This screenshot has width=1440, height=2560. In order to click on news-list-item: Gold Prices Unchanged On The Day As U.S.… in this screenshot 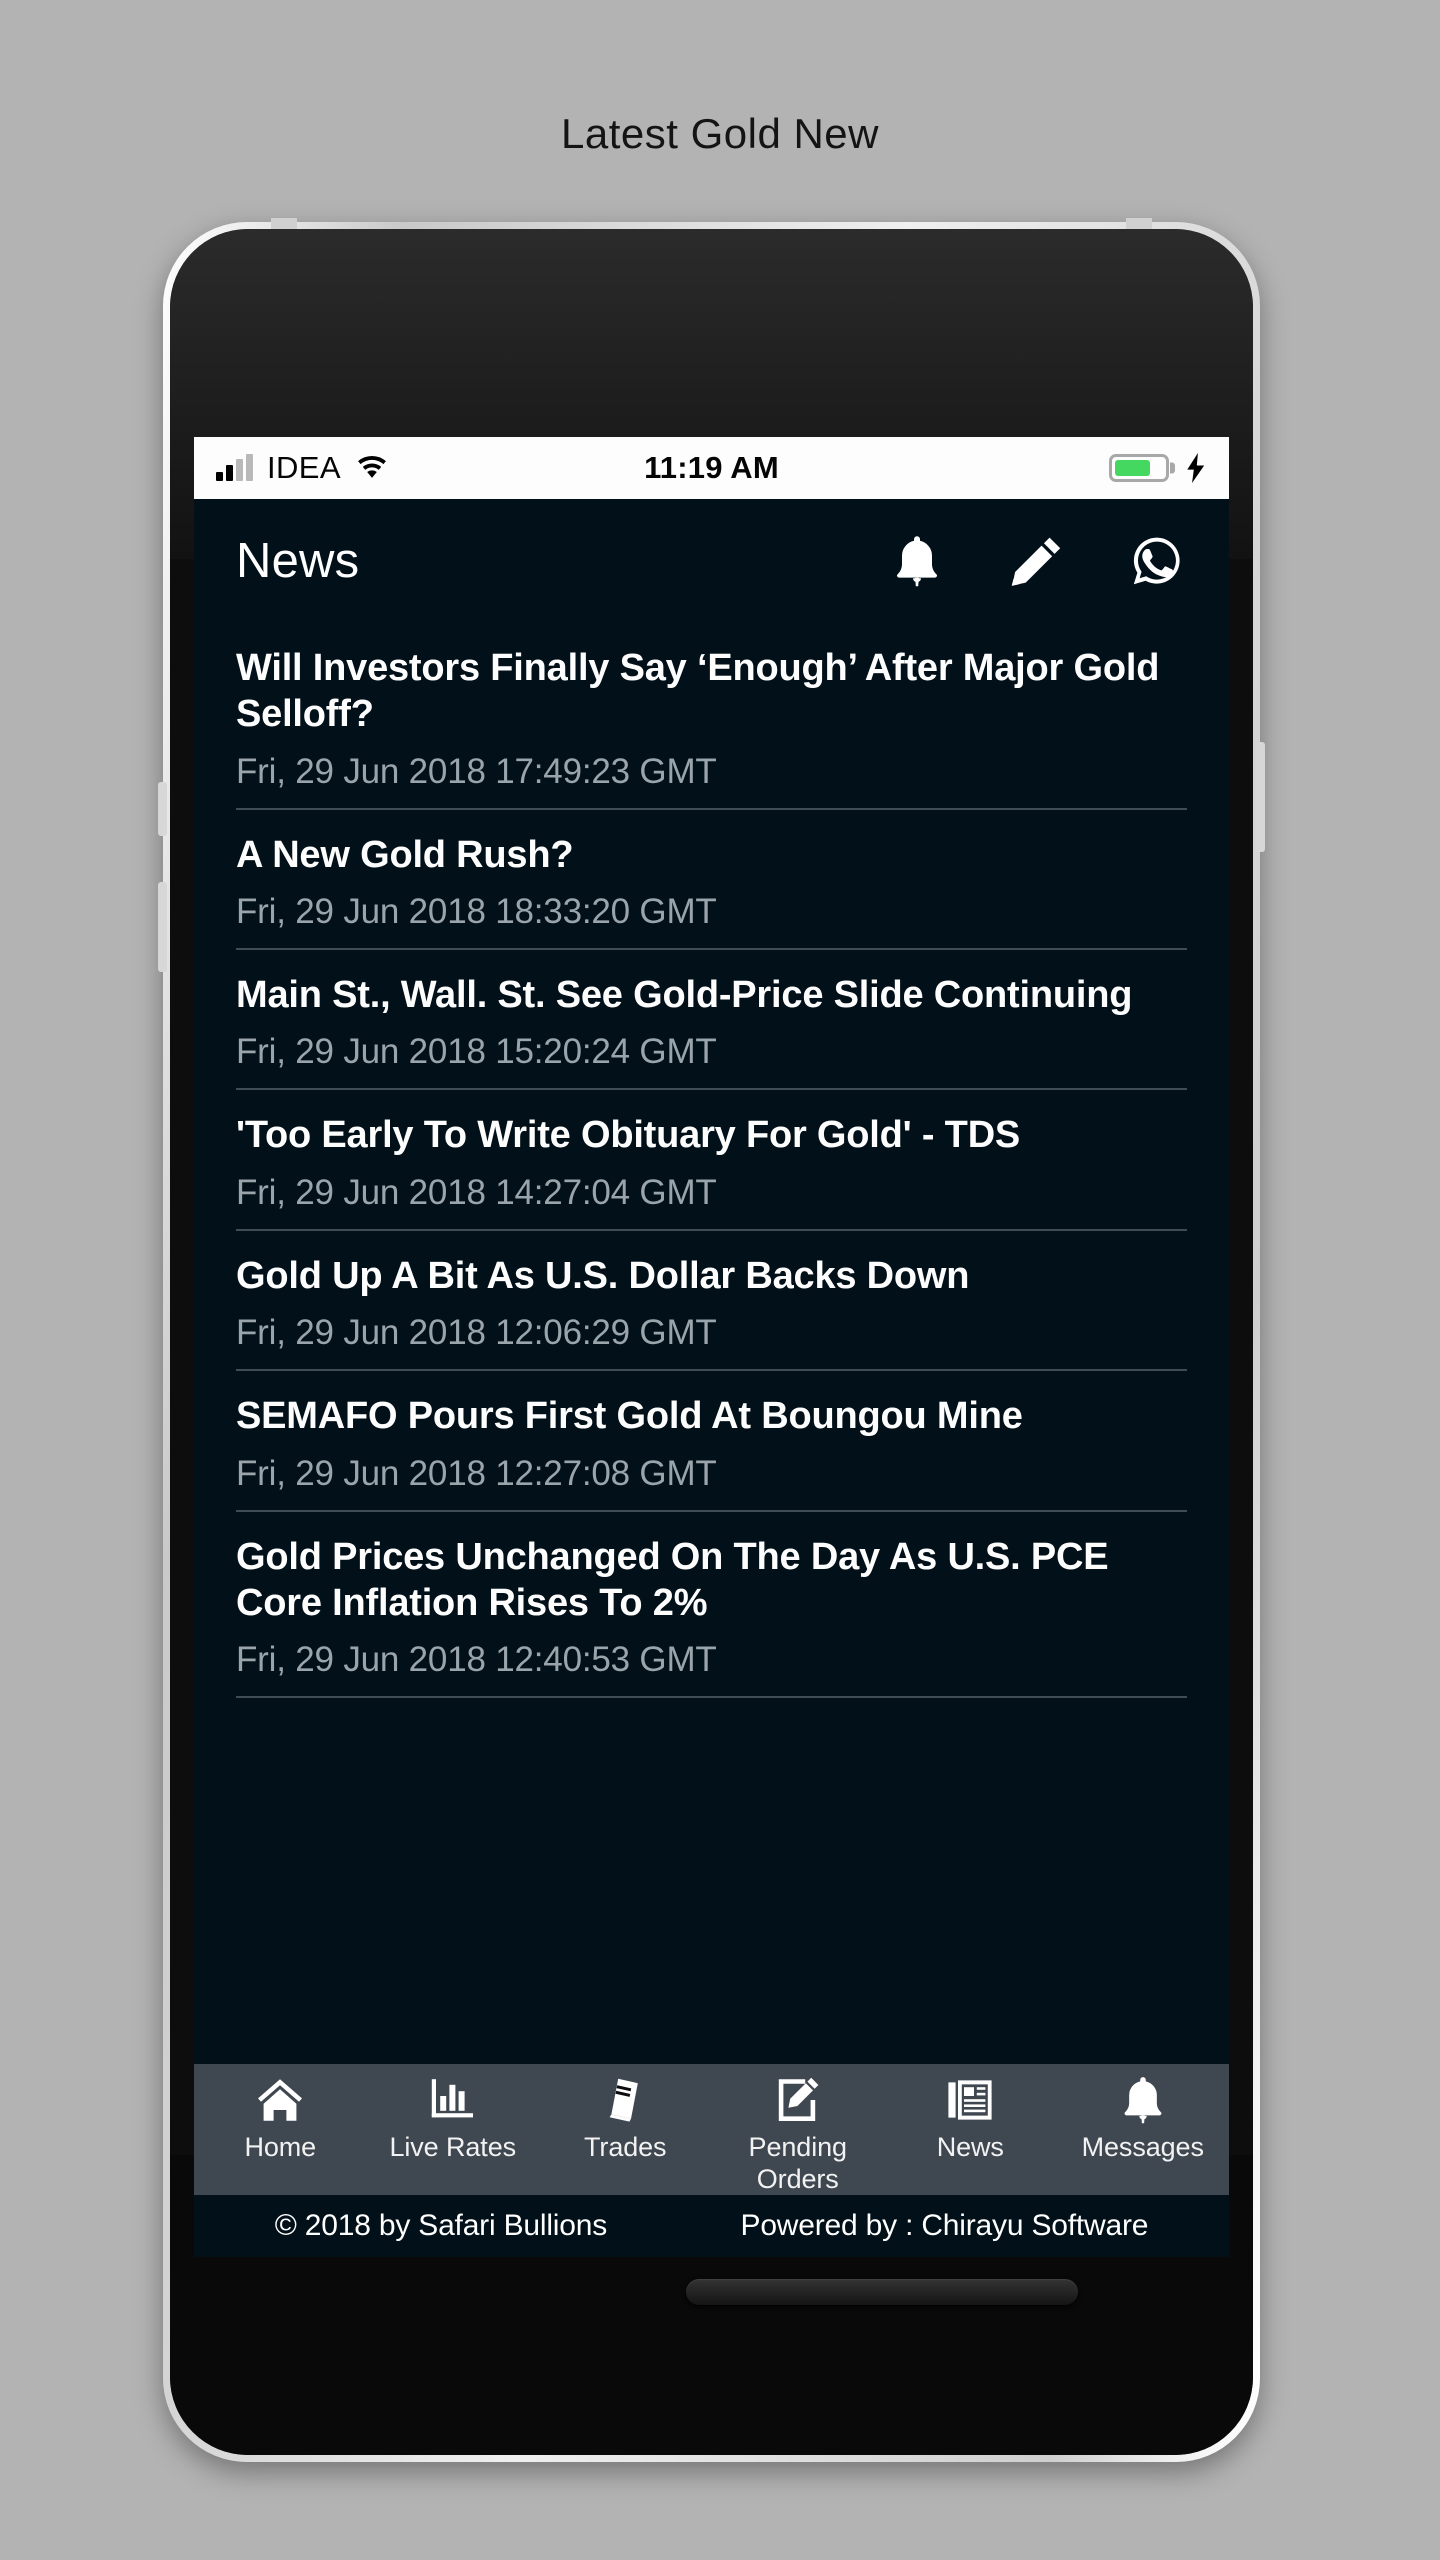, I will do `click(711, 1605)`.